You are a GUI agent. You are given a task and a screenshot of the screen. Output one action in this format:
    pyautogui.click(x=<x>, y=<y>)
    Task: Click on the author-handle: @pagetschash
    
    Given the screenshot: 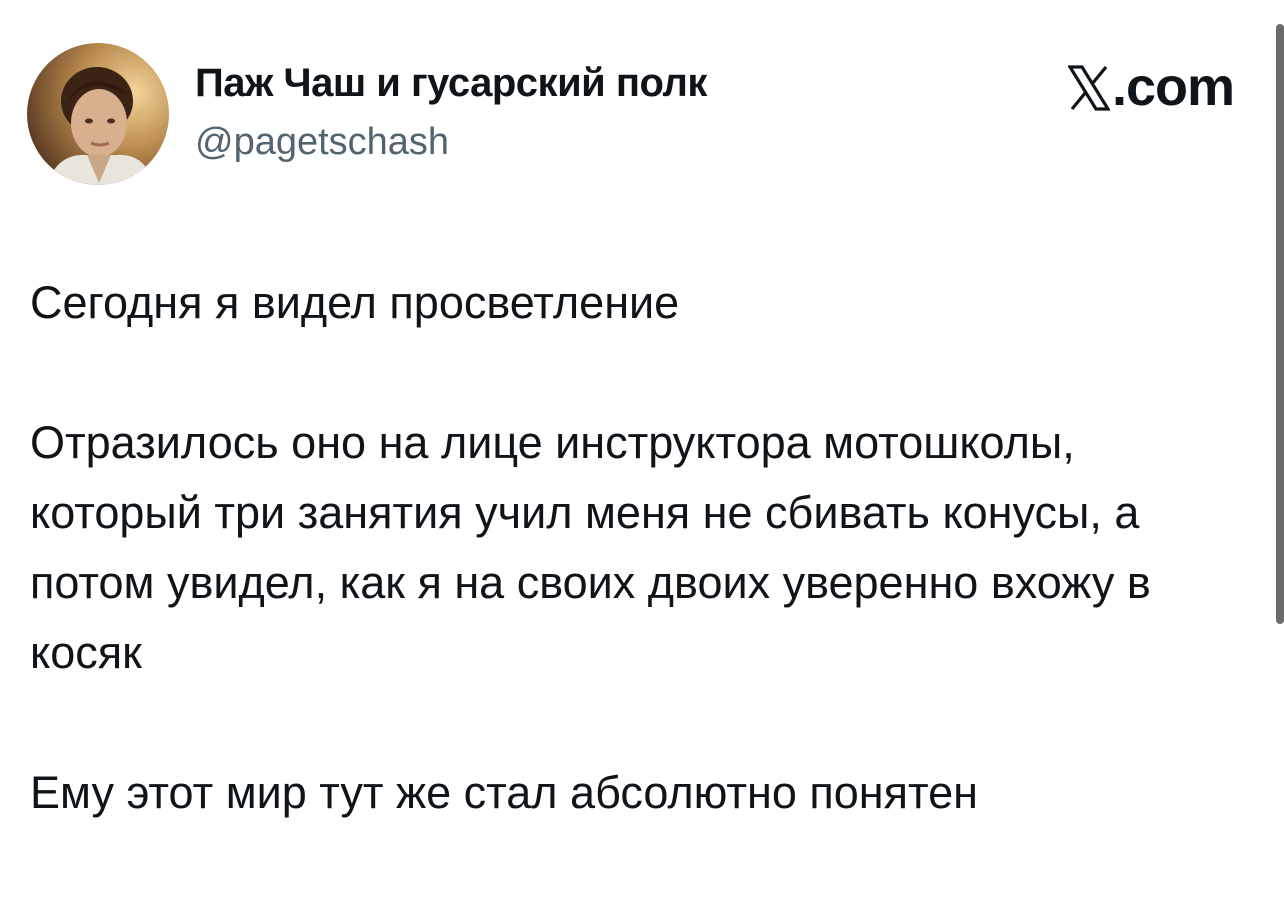 What is the action you would take?
    pyautogui.click(x=322, y=142)
    